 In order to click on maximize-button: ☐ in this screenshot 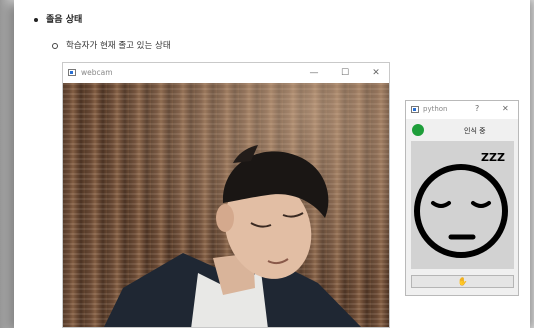, I will do `click(345, 73)`.